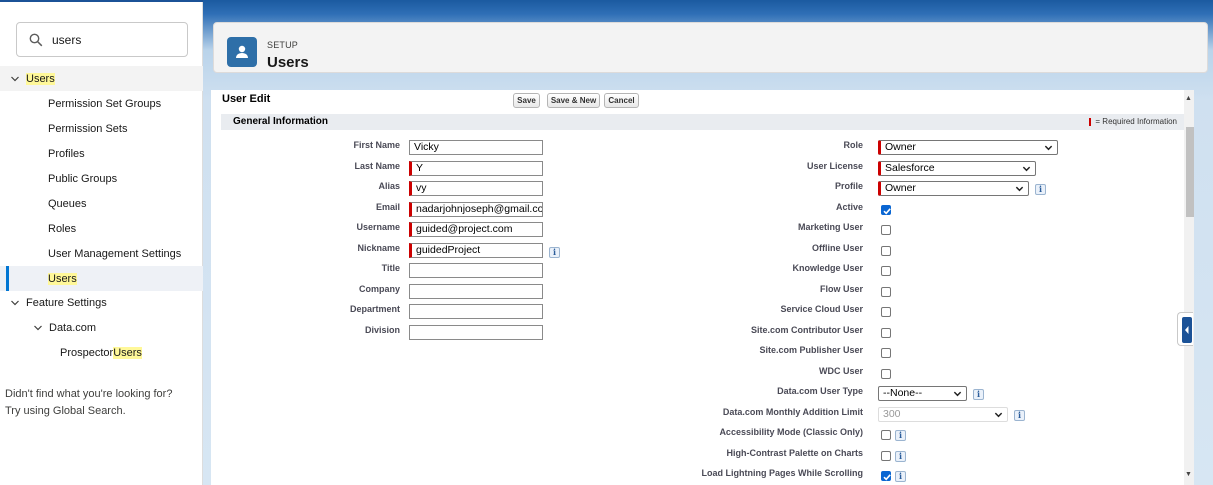 The width and height of the screenshot is (1213, 485). What do you see at coordinates (283, 45) in the screenshot?
I see `header-kicker: SETUP` at bounding box center [283, 45].